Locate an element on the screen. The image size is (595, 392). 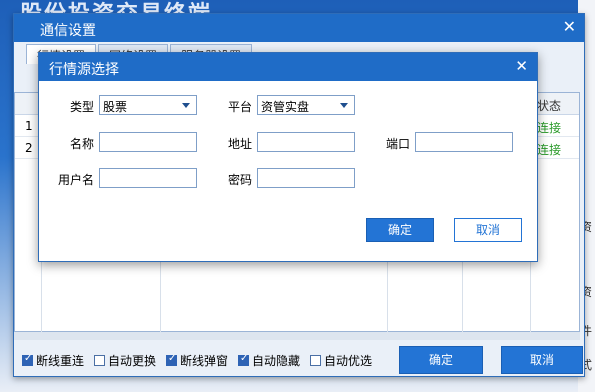
platform-select: 资管实盘 is located at coordinates (306, 105).